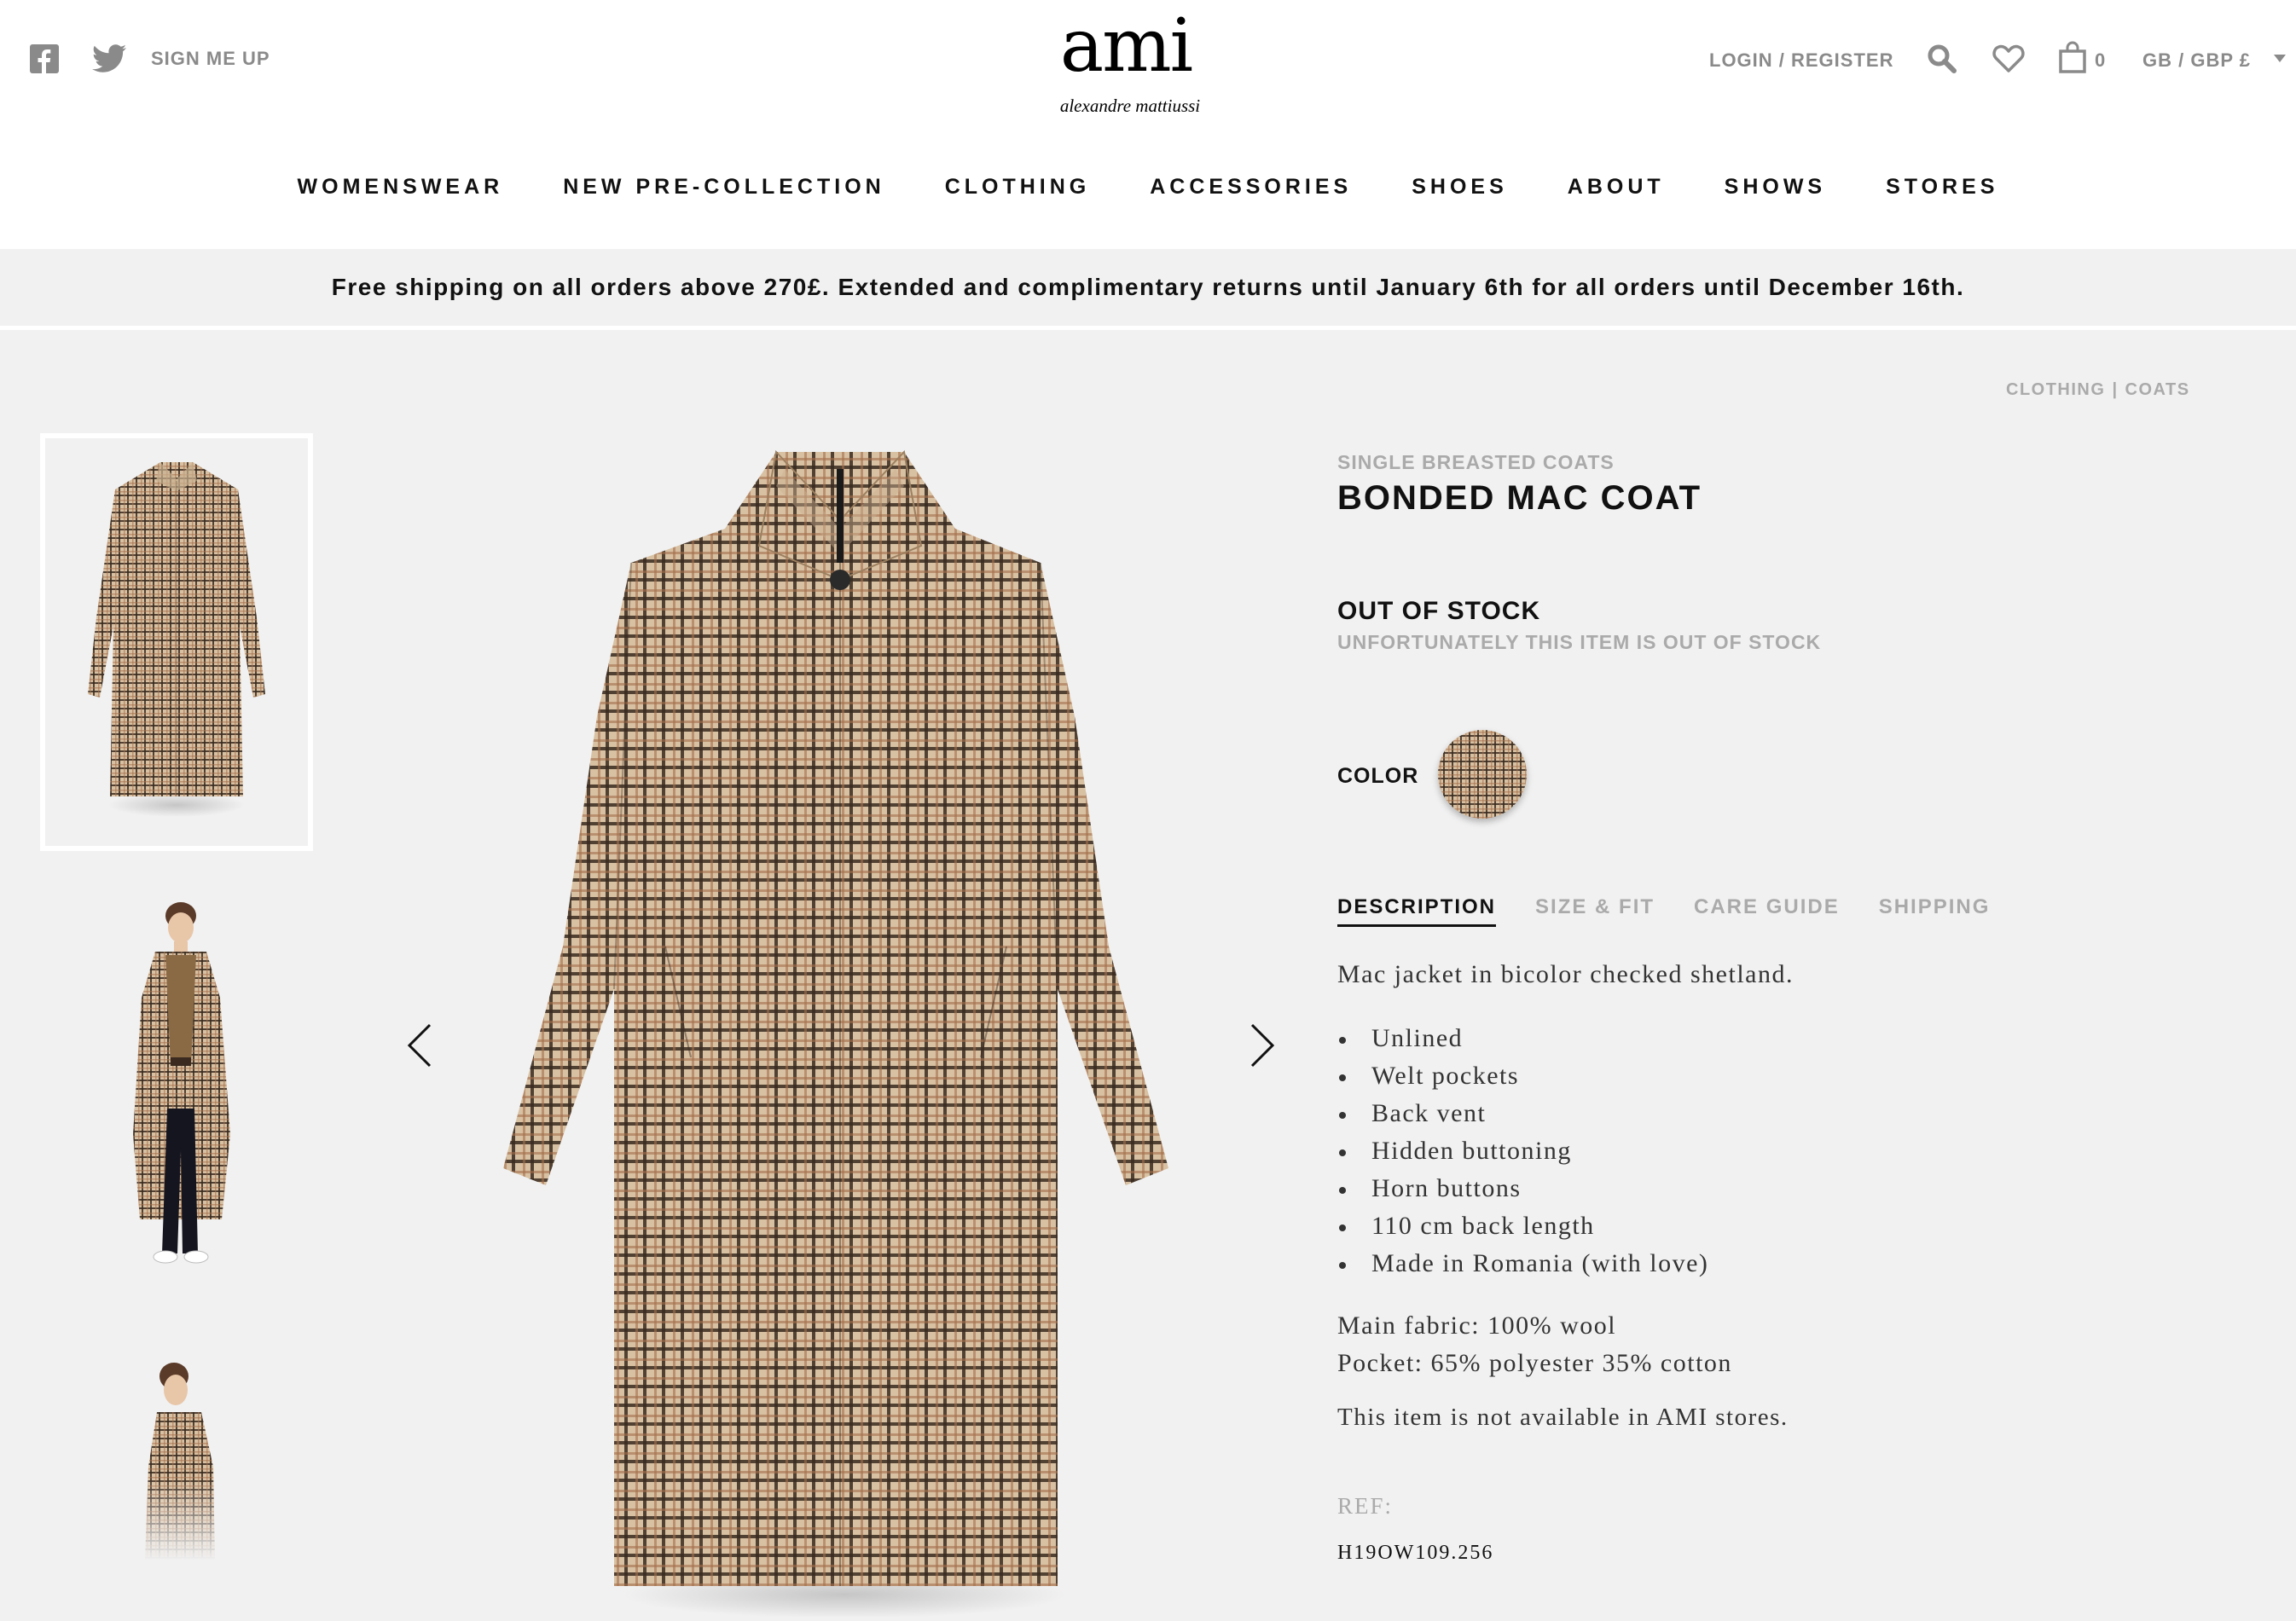 The height and width of the screenshot is (1621, 2296). I want to click on coat-flat-thumbnail-image, so click(176, 639).